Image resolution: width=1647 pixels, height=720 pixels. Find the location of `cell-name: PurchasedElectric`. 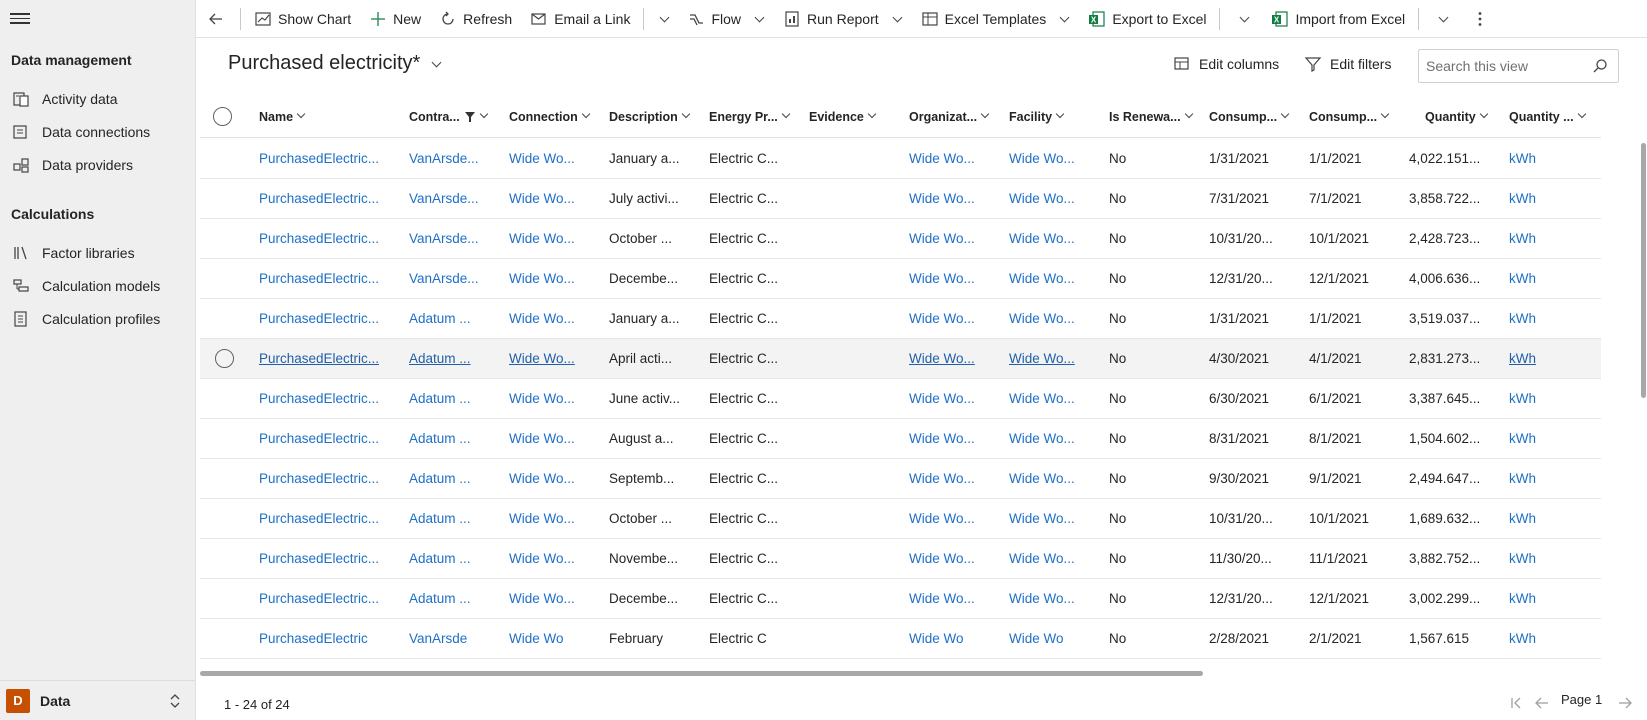

cell-name: PurchasedElectric is located at coordinates (313, 639).